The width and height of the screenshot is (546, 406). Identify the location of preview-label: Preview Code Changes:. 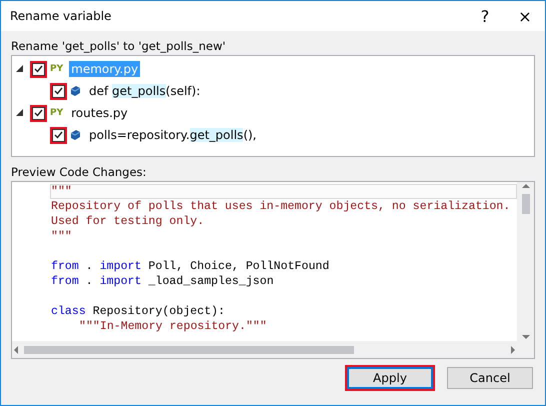
(78, 172).